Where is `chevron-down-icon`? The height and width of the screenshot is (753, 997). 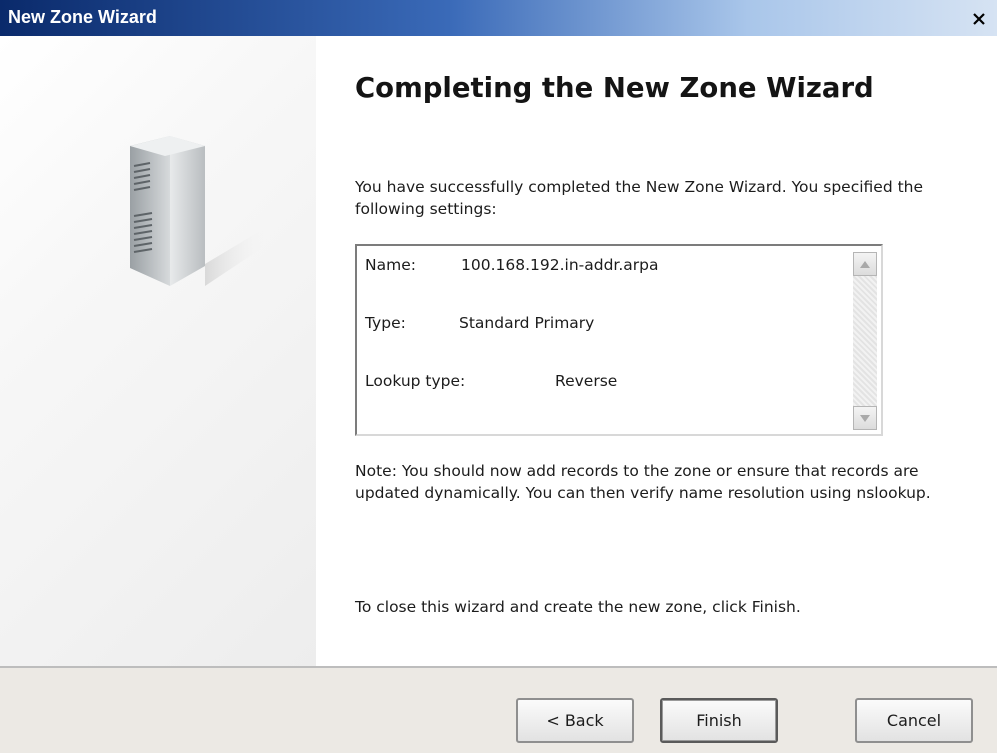
chevron-down-icon is located at coordinates (865, 418).